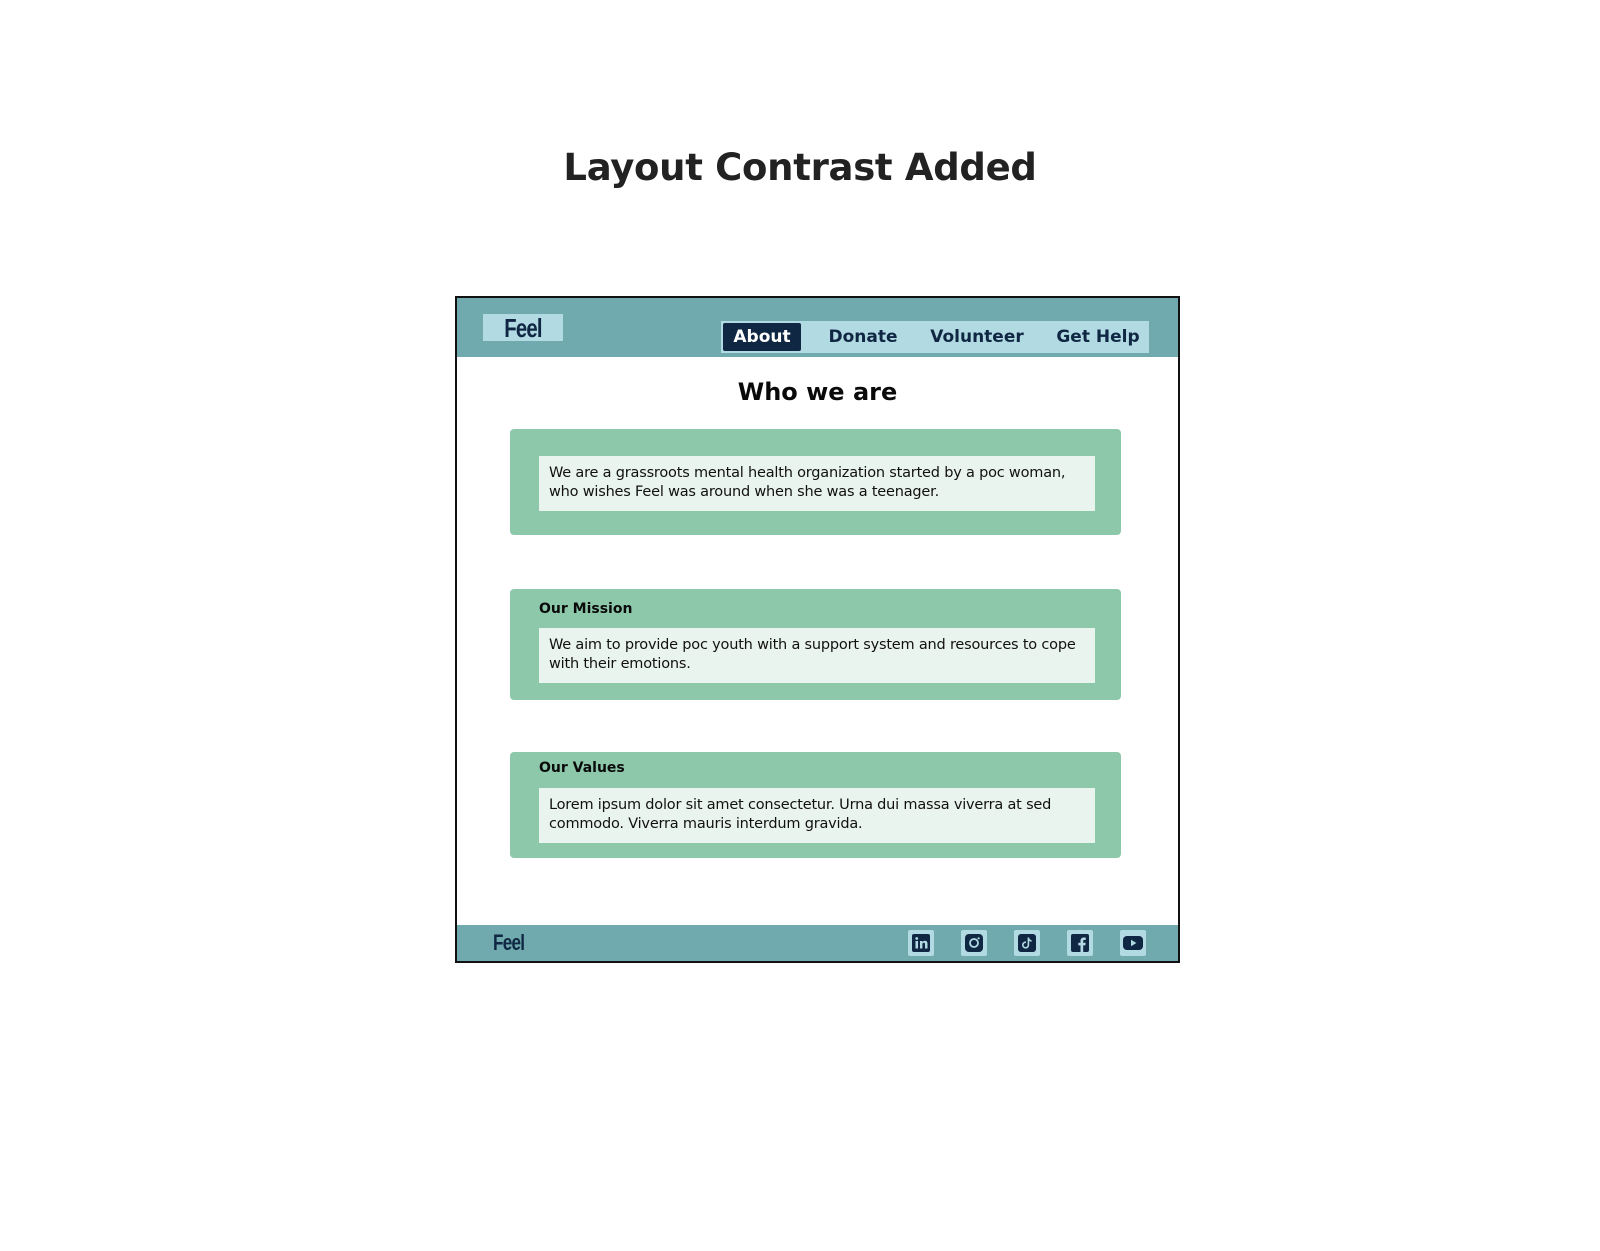 This screenshot has height=1251, width=1600. What do you see at coordinates (1080, 943) in the screenshot?
I see `facebook-icon` at bounding box center [1080, 943].